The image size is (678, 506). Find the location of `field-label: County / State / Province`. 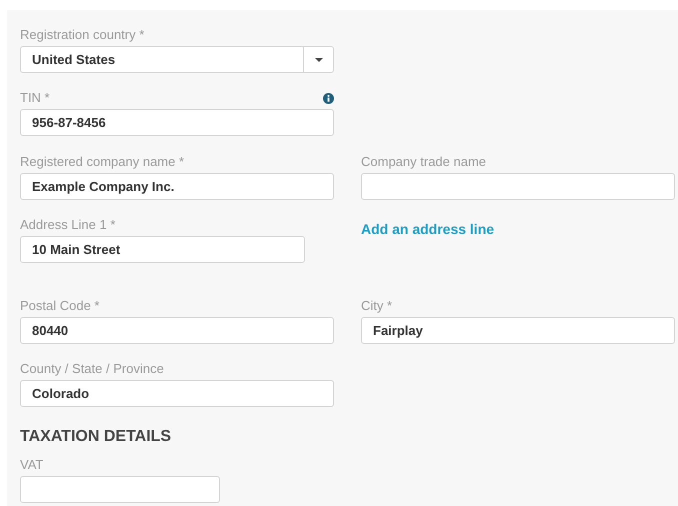

field-label: County / State / Province is located at coordinates (92, 369).